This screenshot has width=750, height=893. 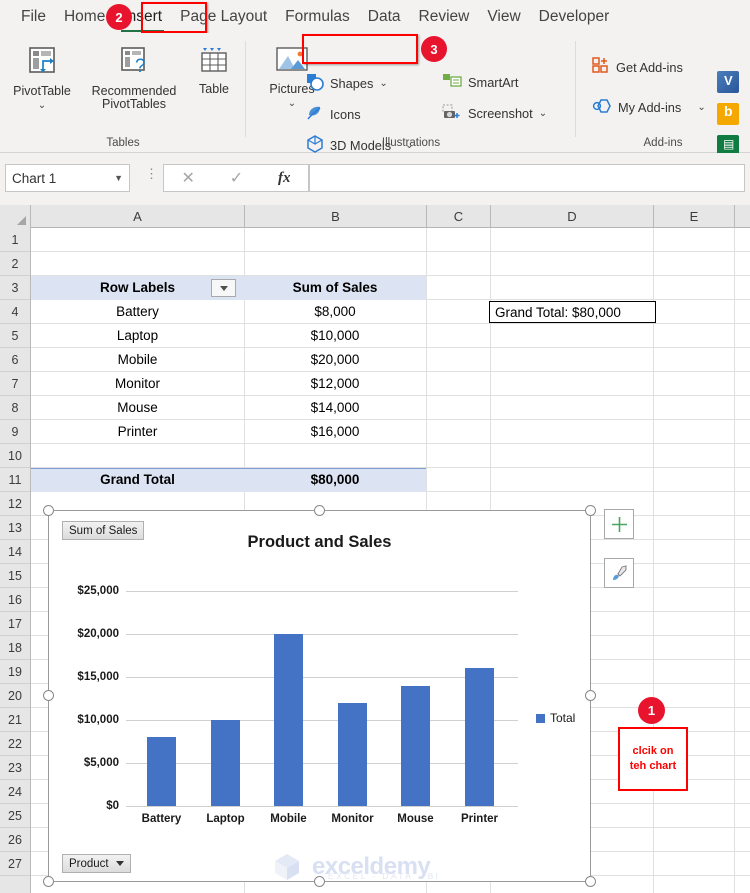 I want to click on get-addins-button: Get Add-ins, so click(x=637, y=67).